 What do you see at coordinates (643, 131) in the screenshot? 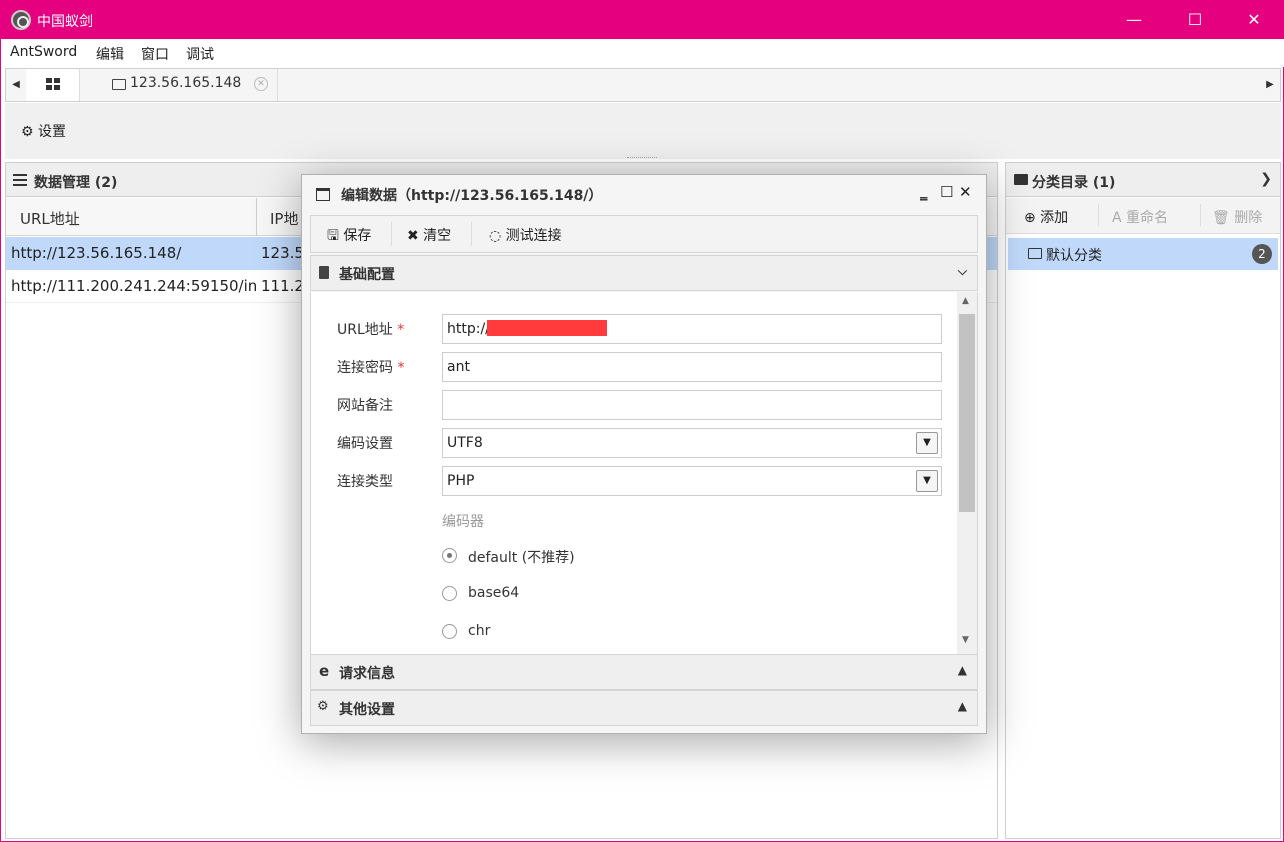
I see `main-toolbar: ⚙ 设置` at bounding box center [643, 131].